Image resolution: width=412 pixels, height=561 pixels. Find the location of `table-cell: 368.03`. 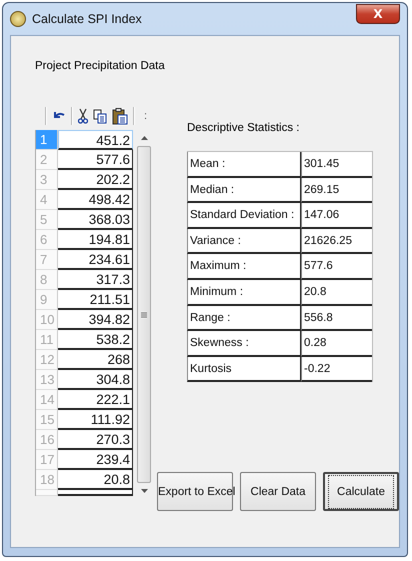

table-cell: 368.03 is located at coordinates (95, 220).